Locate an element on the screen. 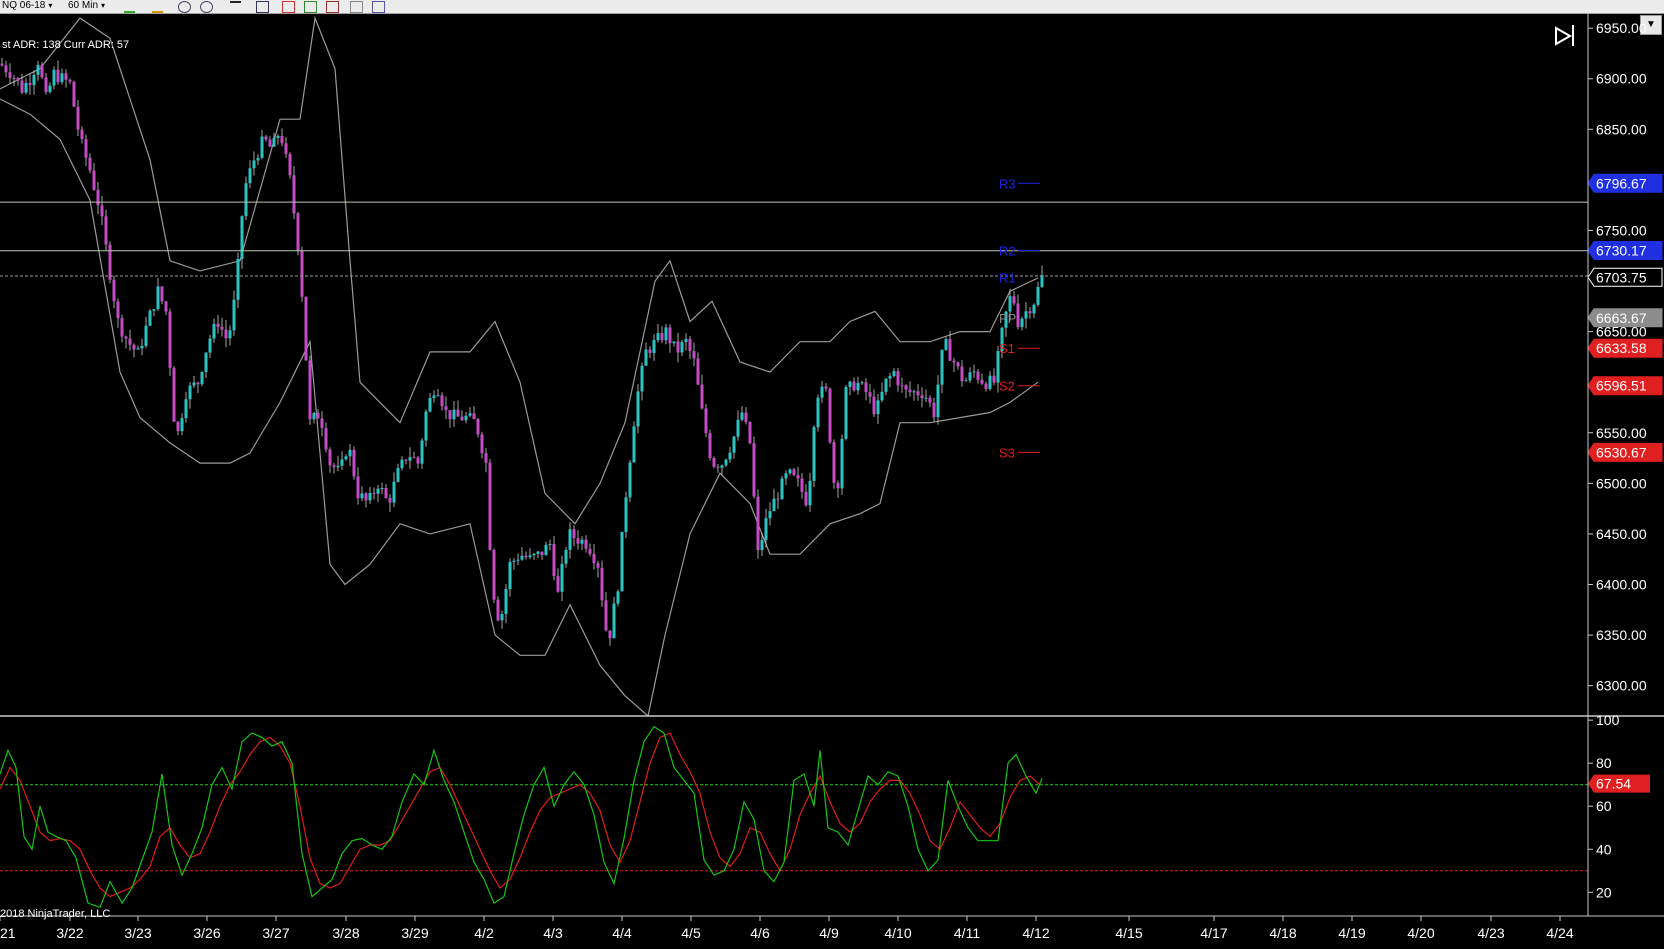 The width and height of the screenshot is (1664, 949). stoch-tick-label: 60 is located at coordinates (1604, 806).